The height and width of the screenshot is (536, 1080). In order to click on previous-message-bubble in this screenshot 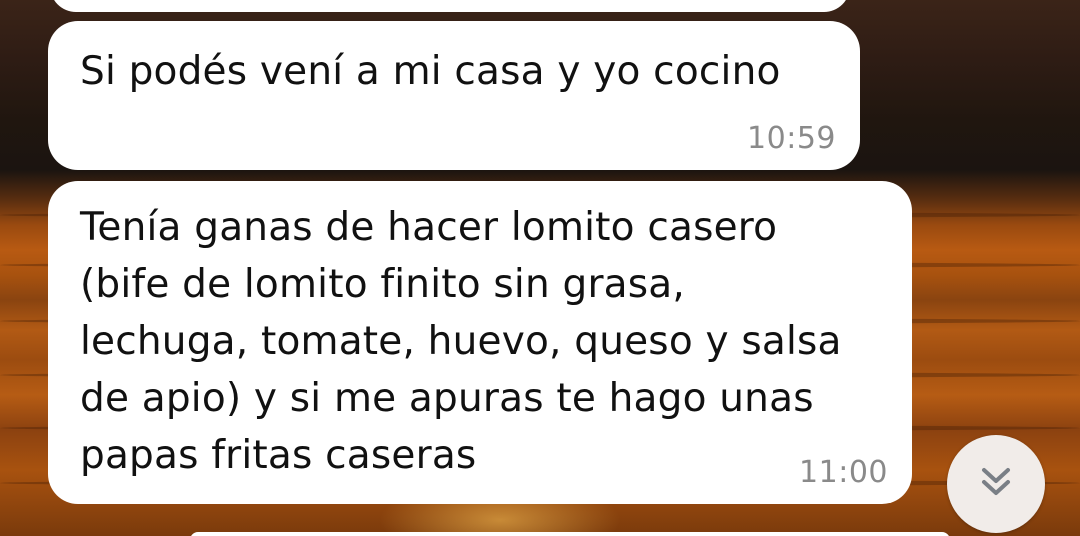, I will do `click(450, 6)`.